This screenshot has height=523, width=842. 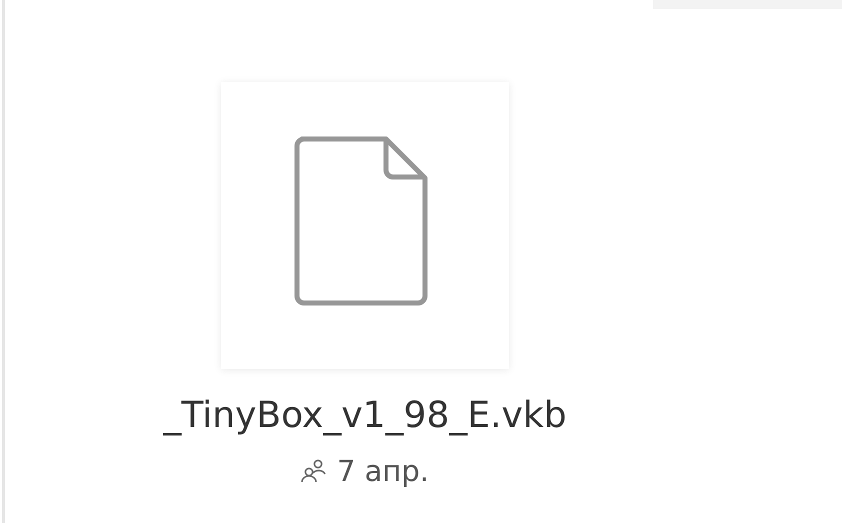 I want to click on document-icon, so click(x=361, y=221).